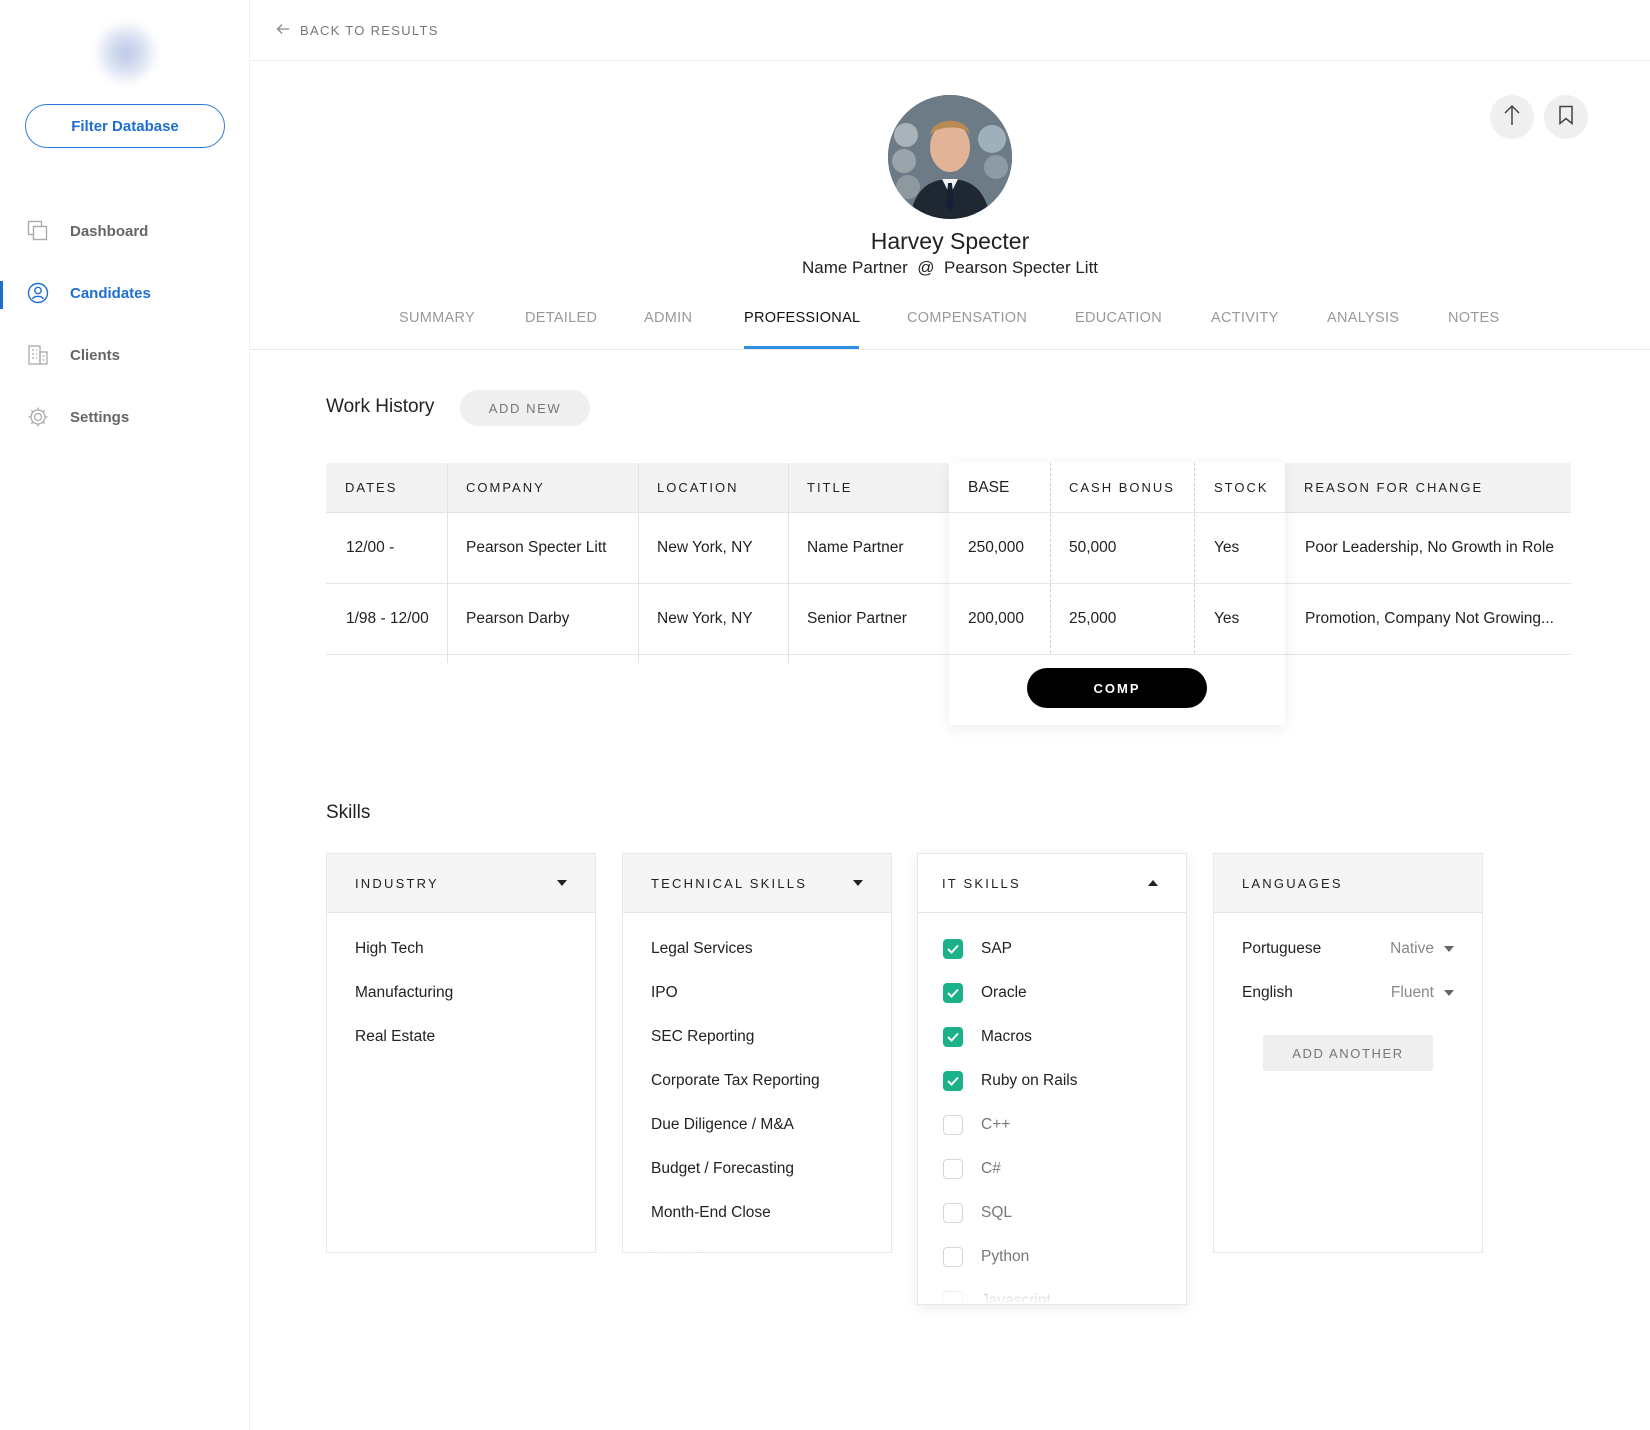 The width and height of the screenshot is (1650, 1430). I want to click on checkbox-label: SAP, so click(997, 948).